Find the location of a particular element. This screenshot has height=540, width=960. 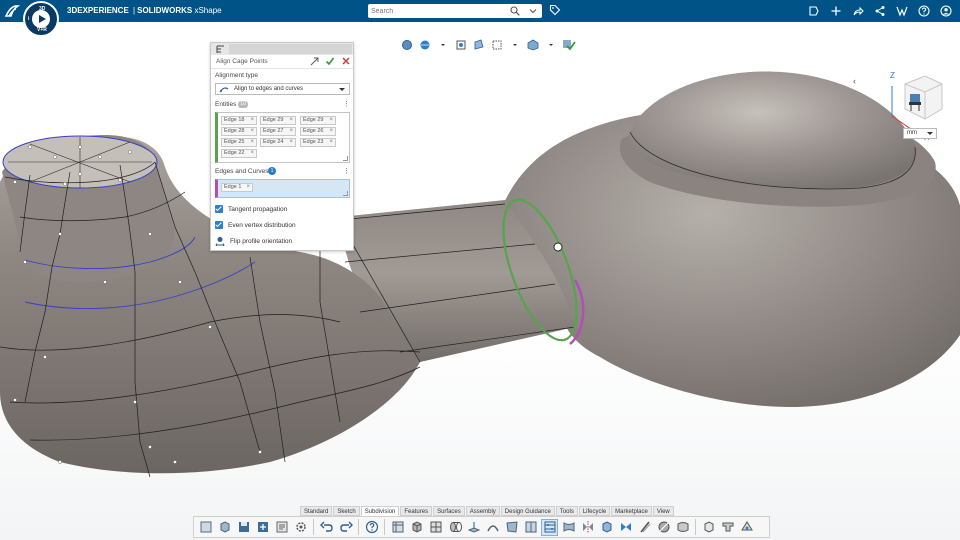

dialog-grip is located at coordinates (282, 49).